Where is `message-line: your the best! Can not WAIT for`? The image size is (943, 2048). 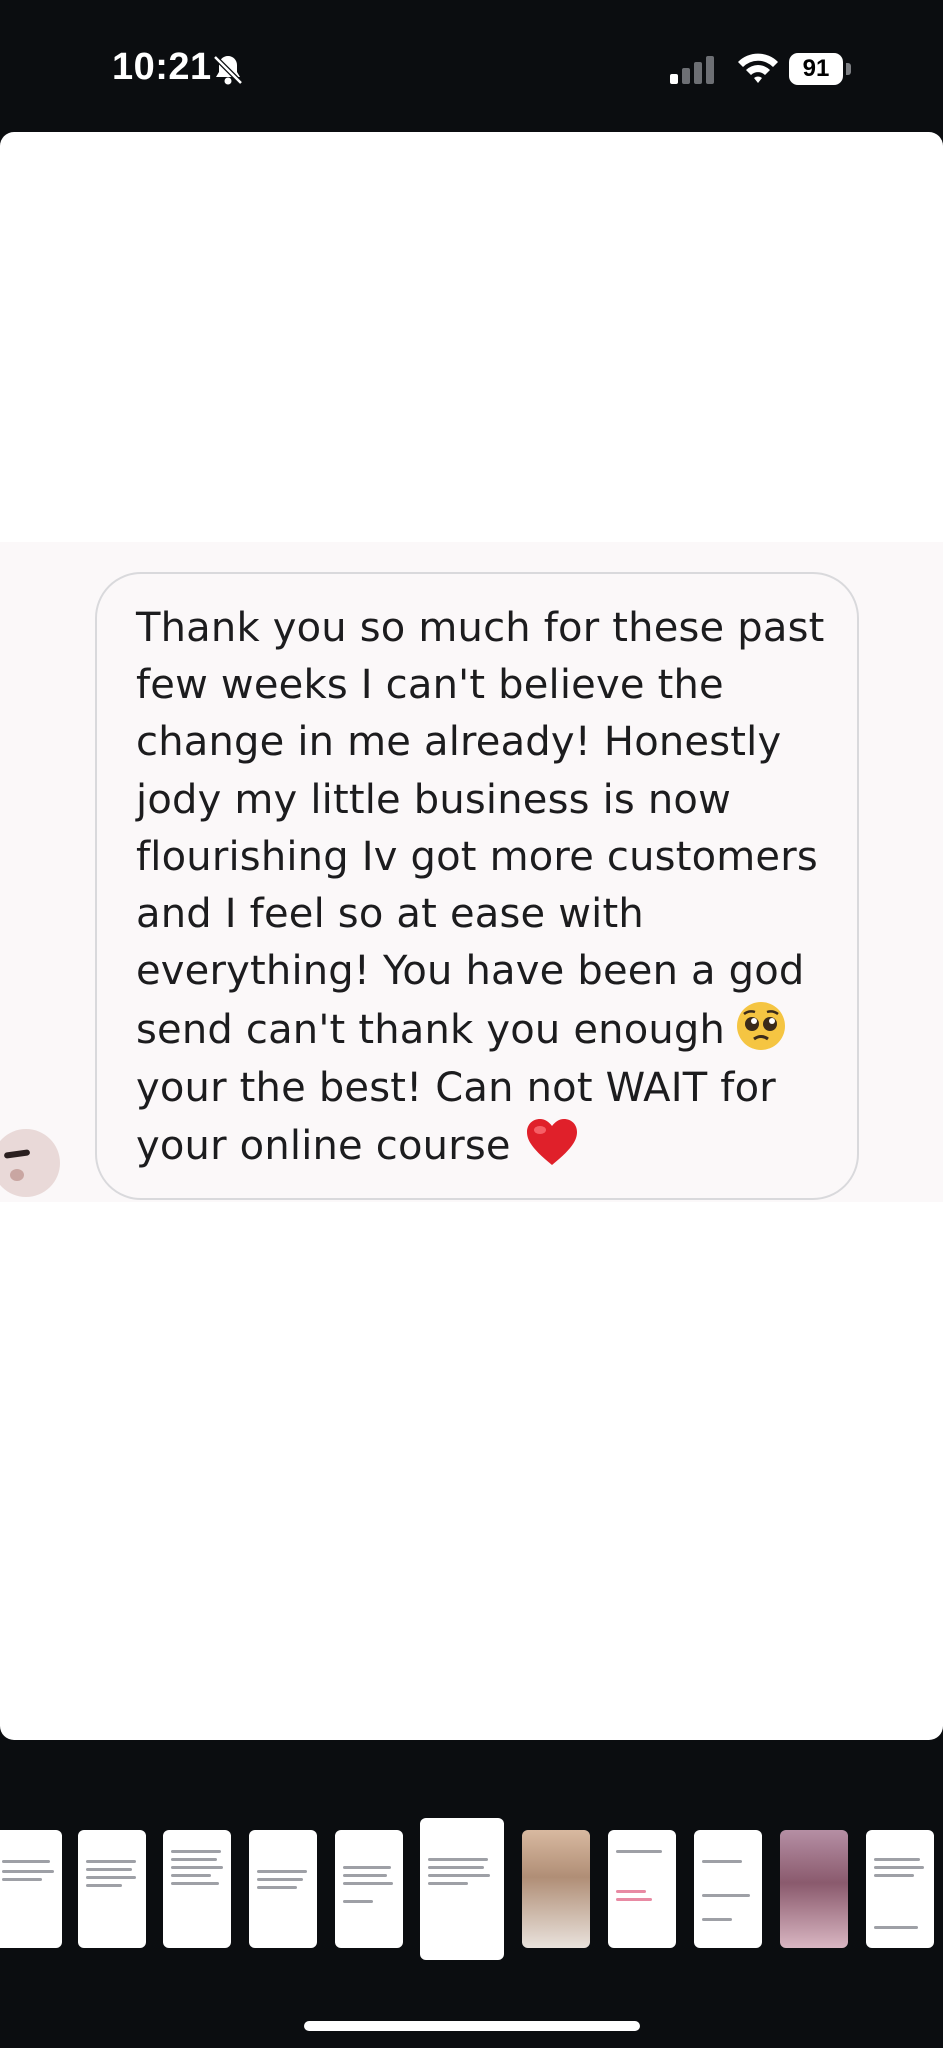
message-line: your the best! Can not WAIT for is located at coordinates (456, 1087).